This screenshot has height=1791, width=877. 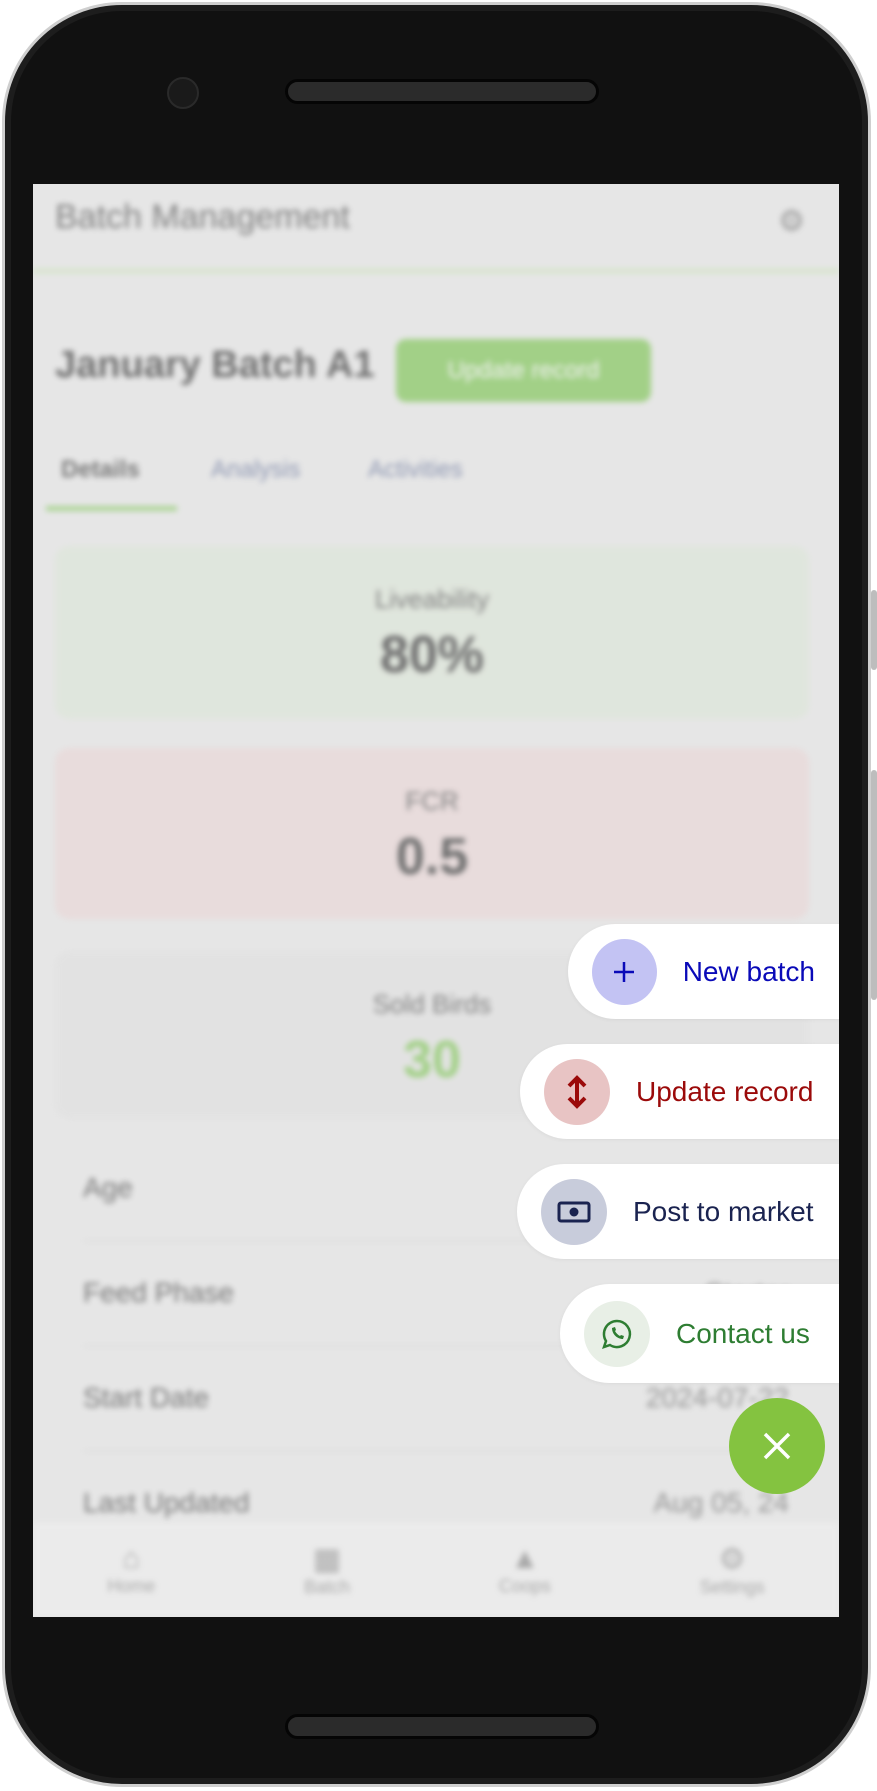 What do you see at coordinates (732, 1586) in the screenshot?
I see `nav-label: Settings` at bounding box center [732, 1586].